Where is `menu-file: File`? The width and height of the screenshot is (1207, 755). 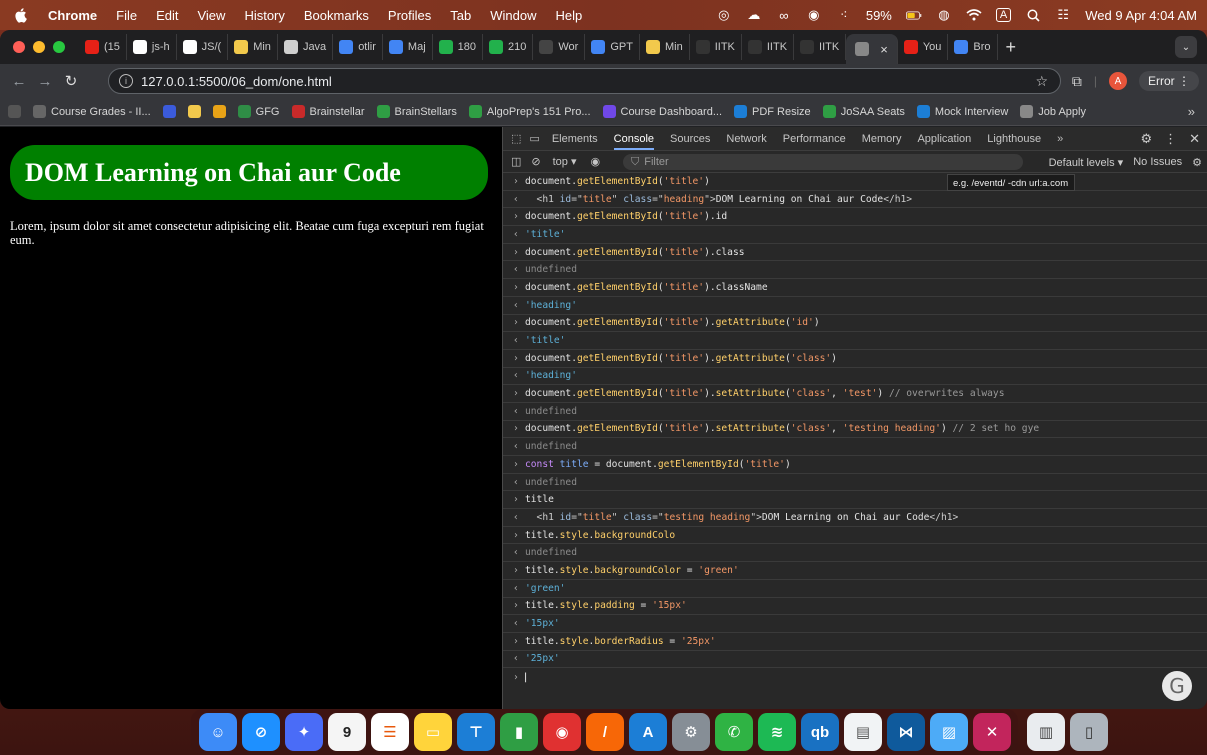 menu-file: File is located at coordinates (126, 15).